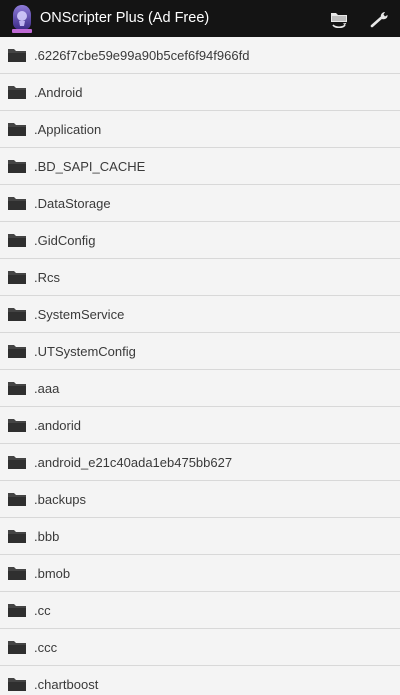 This screenshot has width=400, height=695. Describe the element at coordinates (47, 536) in the screenshot. I see `folder-name: .bbb` at that location.